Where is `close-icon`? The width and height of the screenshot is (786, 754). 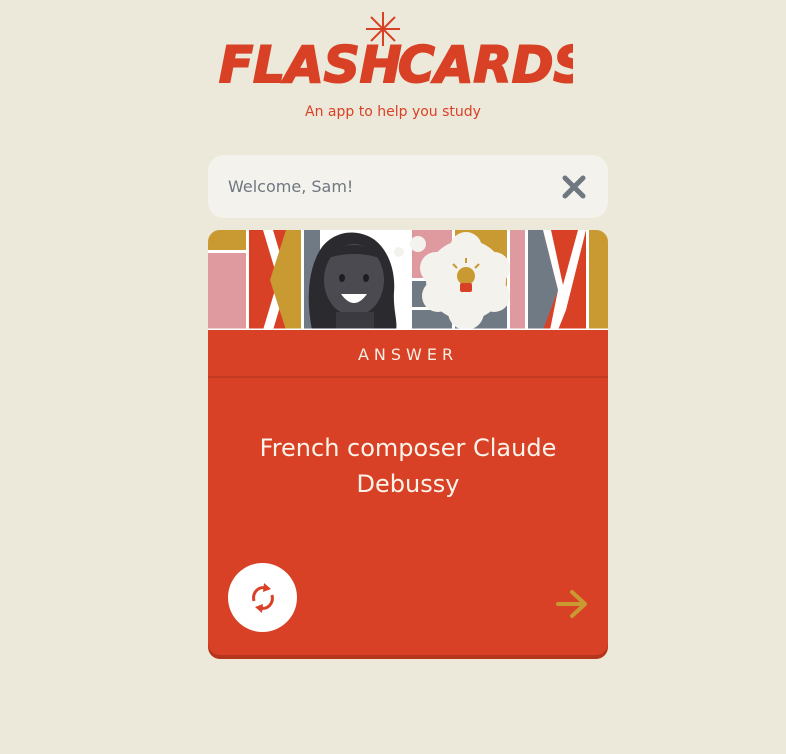 close-icon is located at coordinates (574, 186).